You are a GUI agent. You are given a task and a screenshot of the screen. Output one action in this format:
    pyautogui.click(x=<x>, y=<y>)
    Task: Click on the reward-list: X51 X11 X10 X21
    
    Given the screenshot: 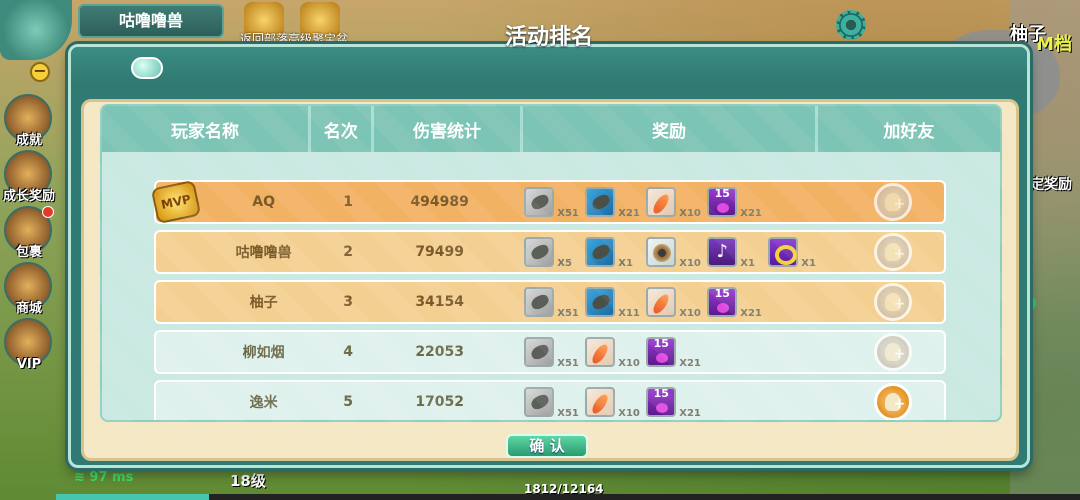 What is the action you would take?
    pyautogui.click(x=678, y=303)
    